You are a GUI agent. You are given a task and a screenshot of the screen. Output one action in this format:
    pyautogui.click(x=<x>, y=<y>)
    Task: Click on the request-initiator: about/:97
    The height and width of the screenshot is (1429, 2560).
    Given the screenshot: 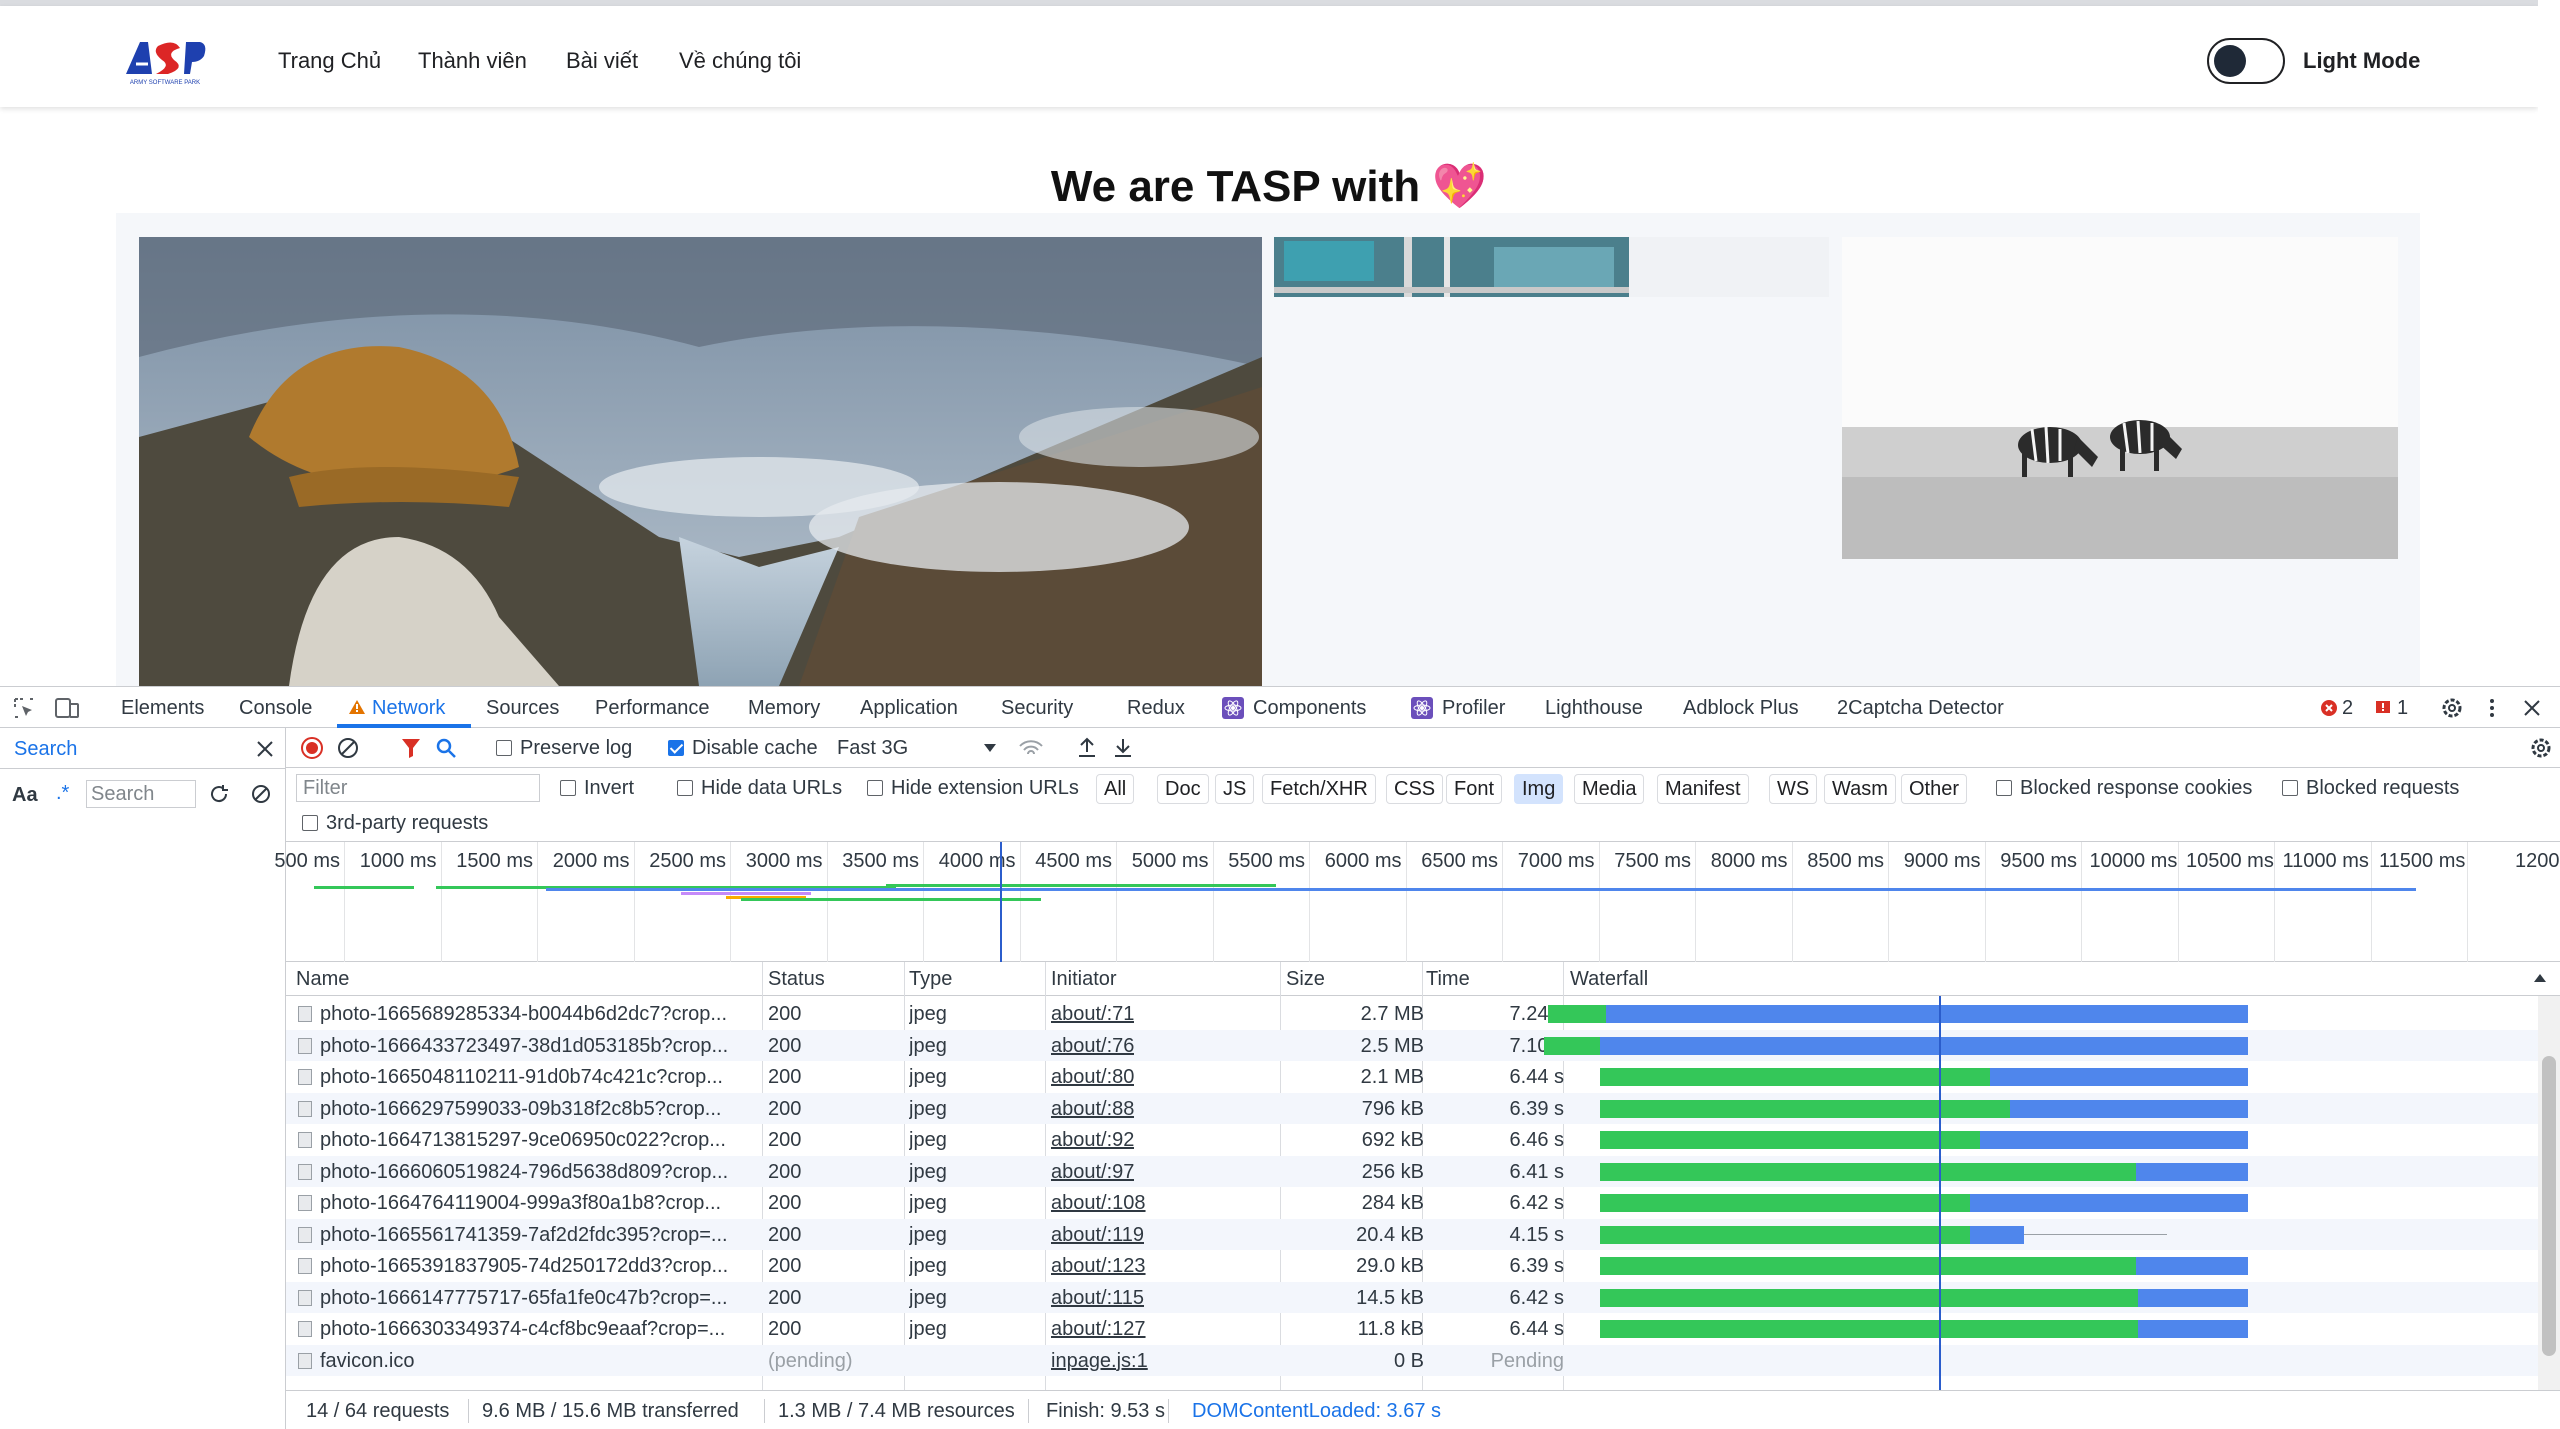 What is the action you would take?
    pyautogui.click(x=1092, y=1172)
    